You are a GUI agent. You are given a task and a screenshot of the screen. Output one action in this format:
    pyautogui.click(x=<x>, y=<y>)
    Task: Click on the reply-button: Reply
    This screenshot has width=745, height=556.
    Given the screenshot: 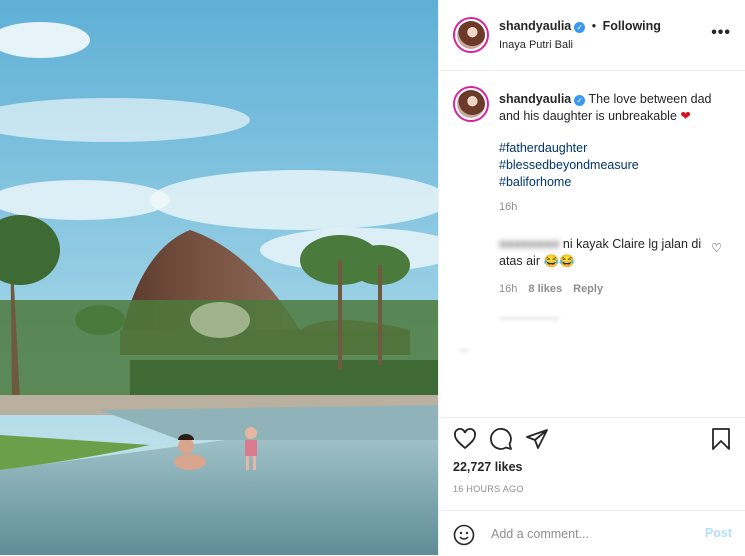 What is the action you would take?
    pyautogui.click(x=588, y=289)
    